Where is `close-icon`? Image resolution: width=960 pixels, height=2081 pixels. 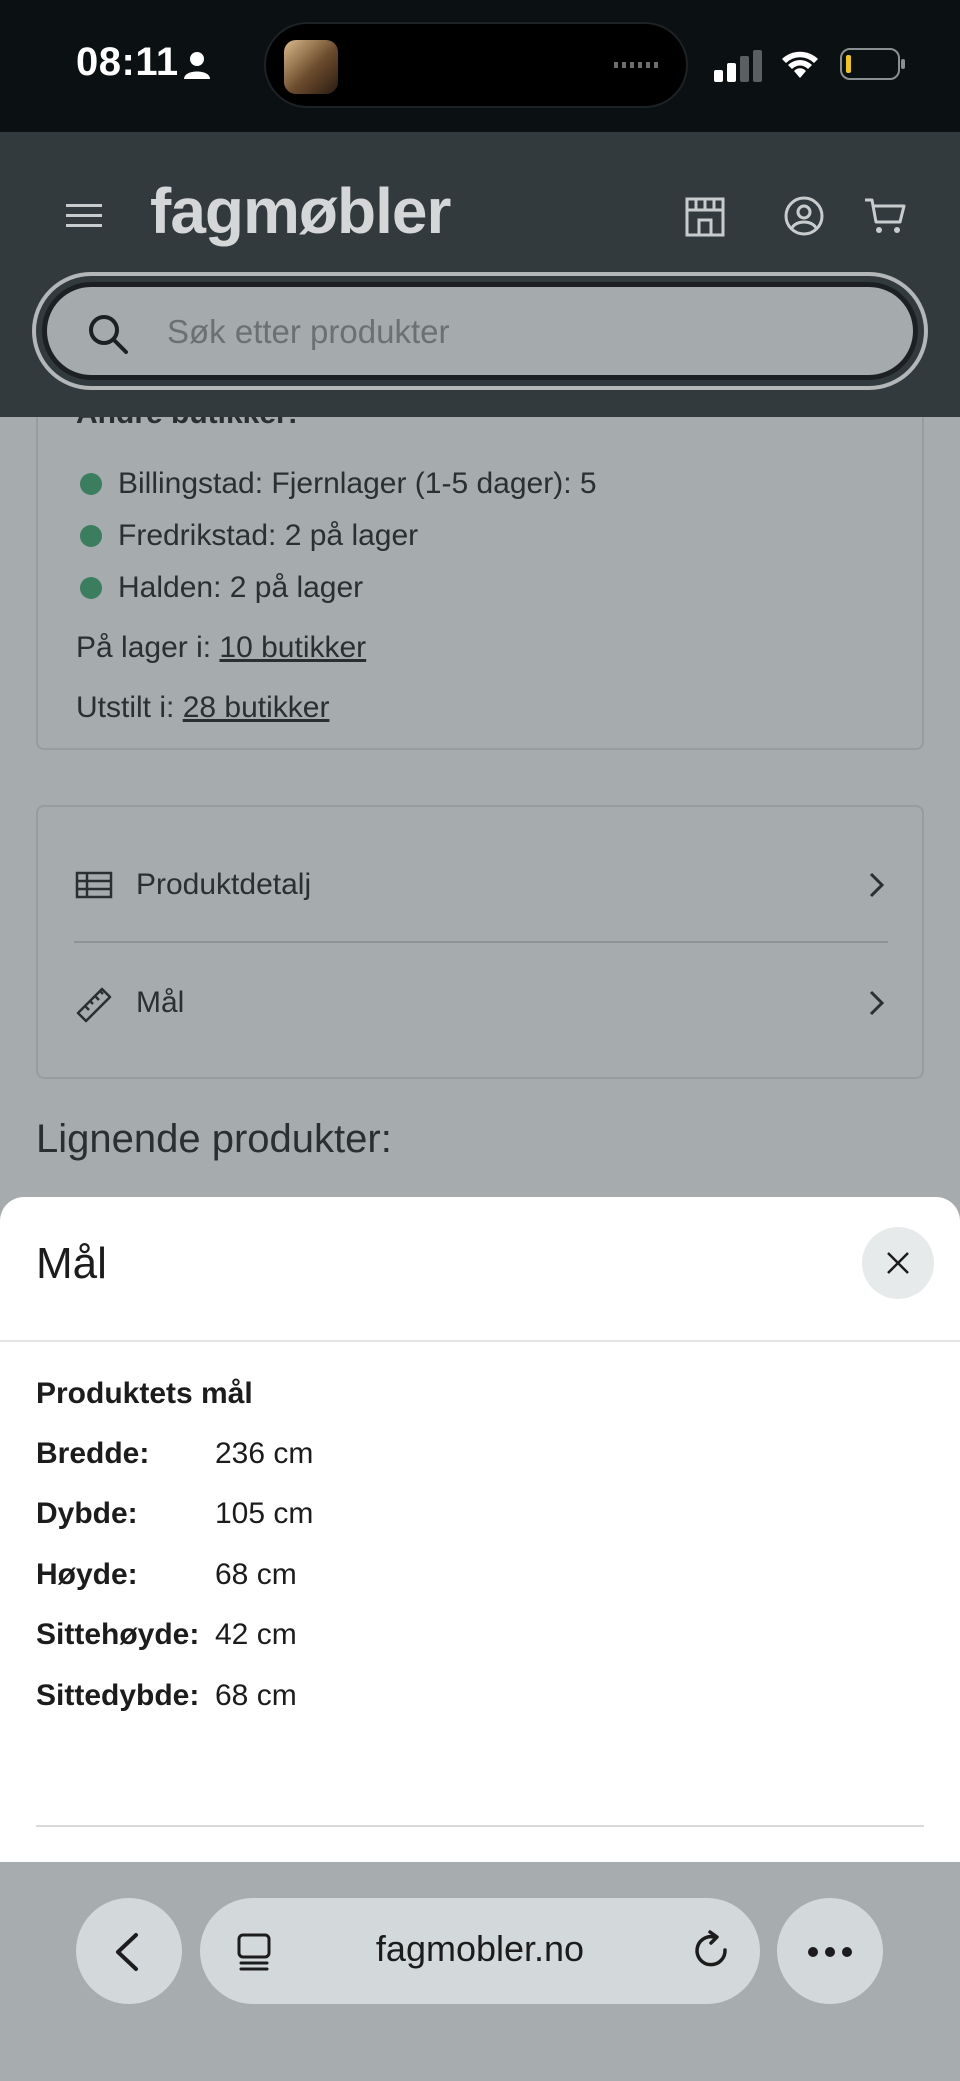
close-icon is located at coordinates (898, 1263).